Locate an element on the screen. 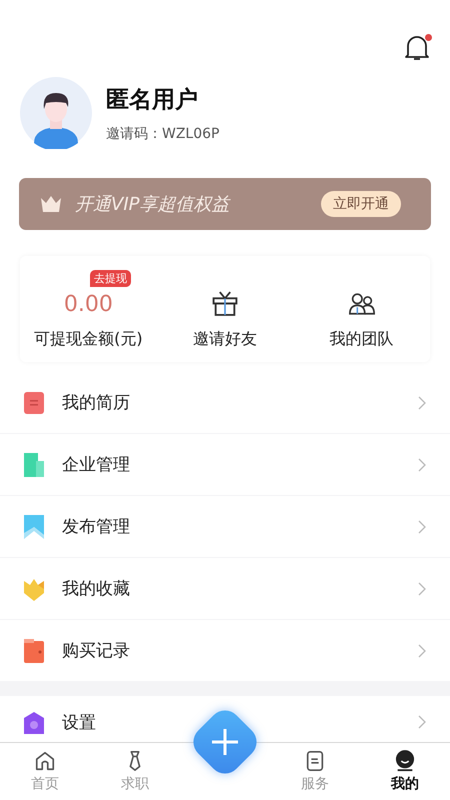 The height and width of the screenshot is (800, 450). building-icon is located at coordinates (34, 464).